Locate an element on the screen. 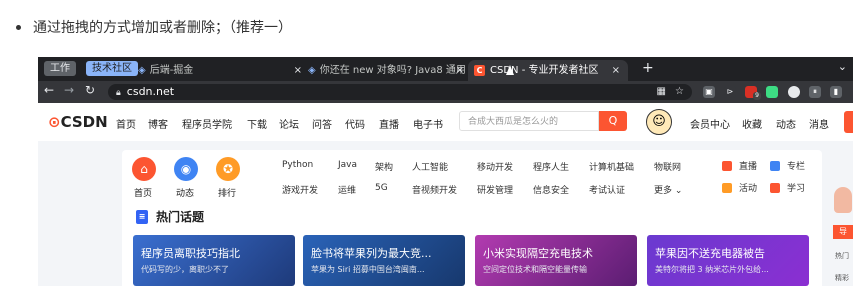  csdn-logo-text: CSDN is located at coordinates (84, 122).